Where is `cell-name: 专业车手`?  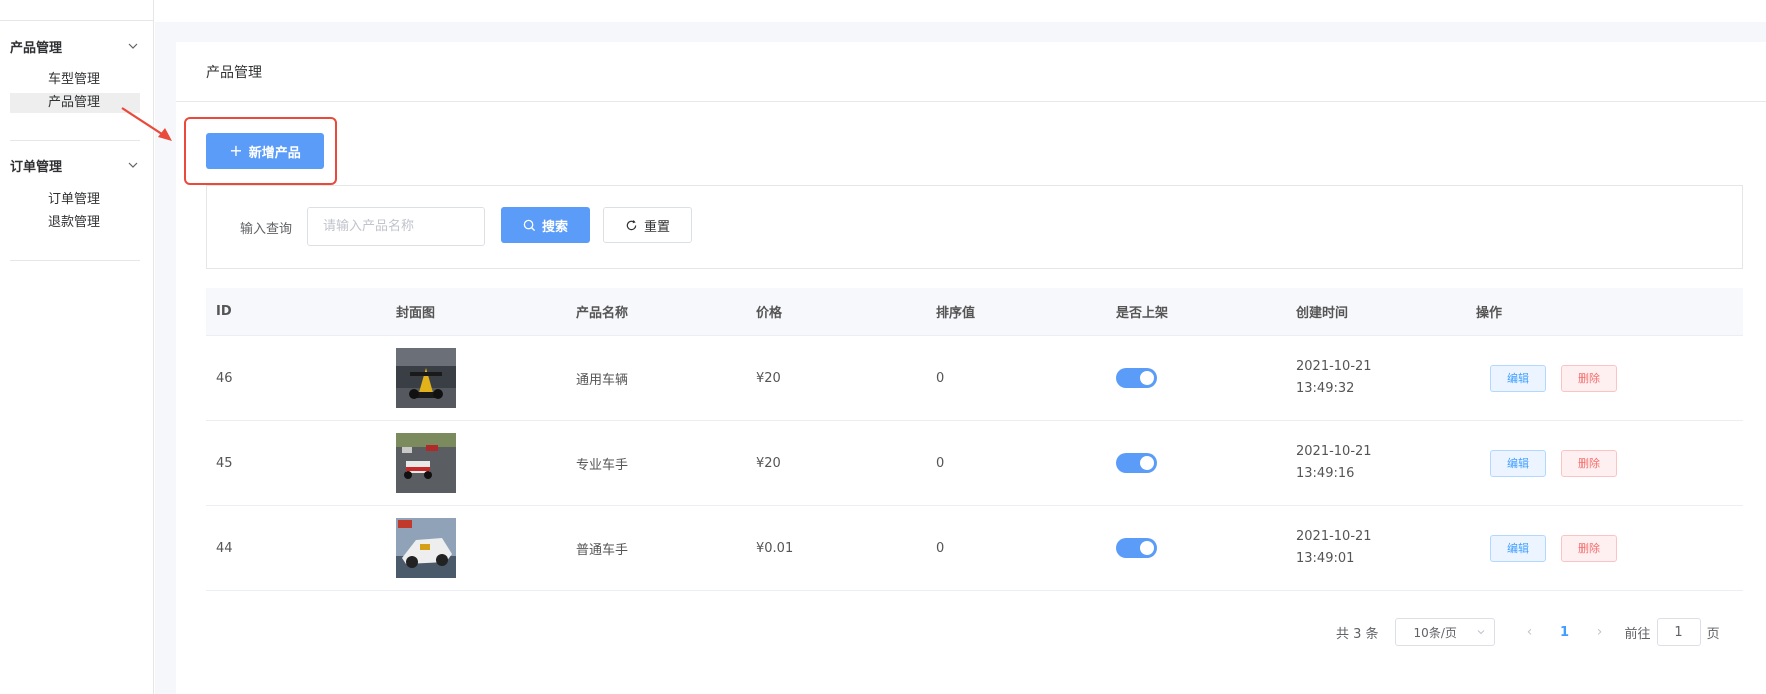 cell-name: 专业车手 is located at coordinates (602, 465).